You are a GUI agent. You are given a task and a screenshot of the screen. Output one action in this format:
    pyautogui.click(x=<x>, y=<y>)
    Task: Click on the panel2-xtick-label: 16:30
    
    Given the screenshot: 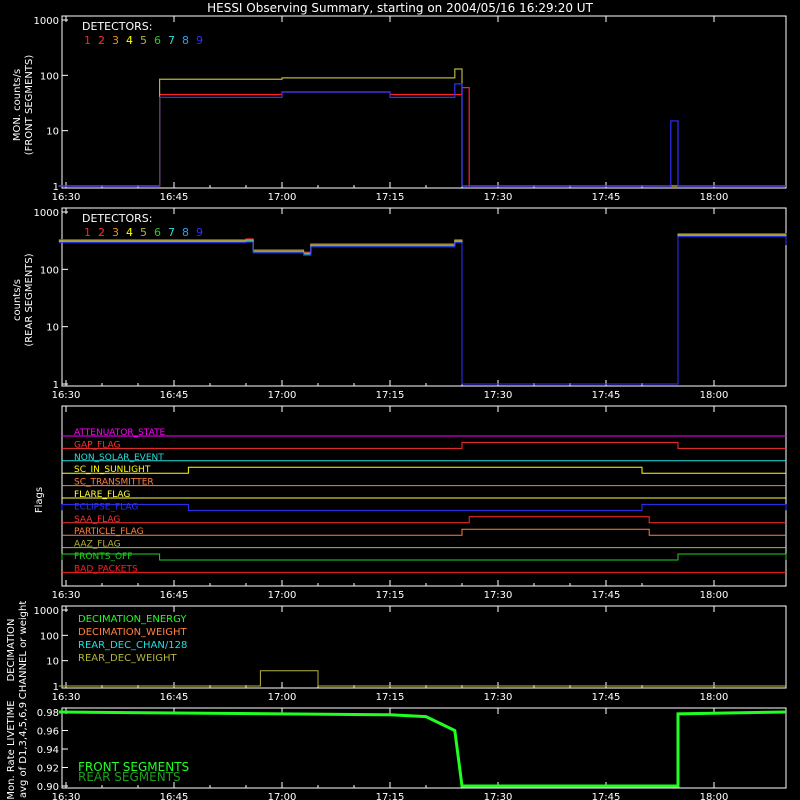 What is the action you would take?
    pyautogui.click(x=66, y=395)
    